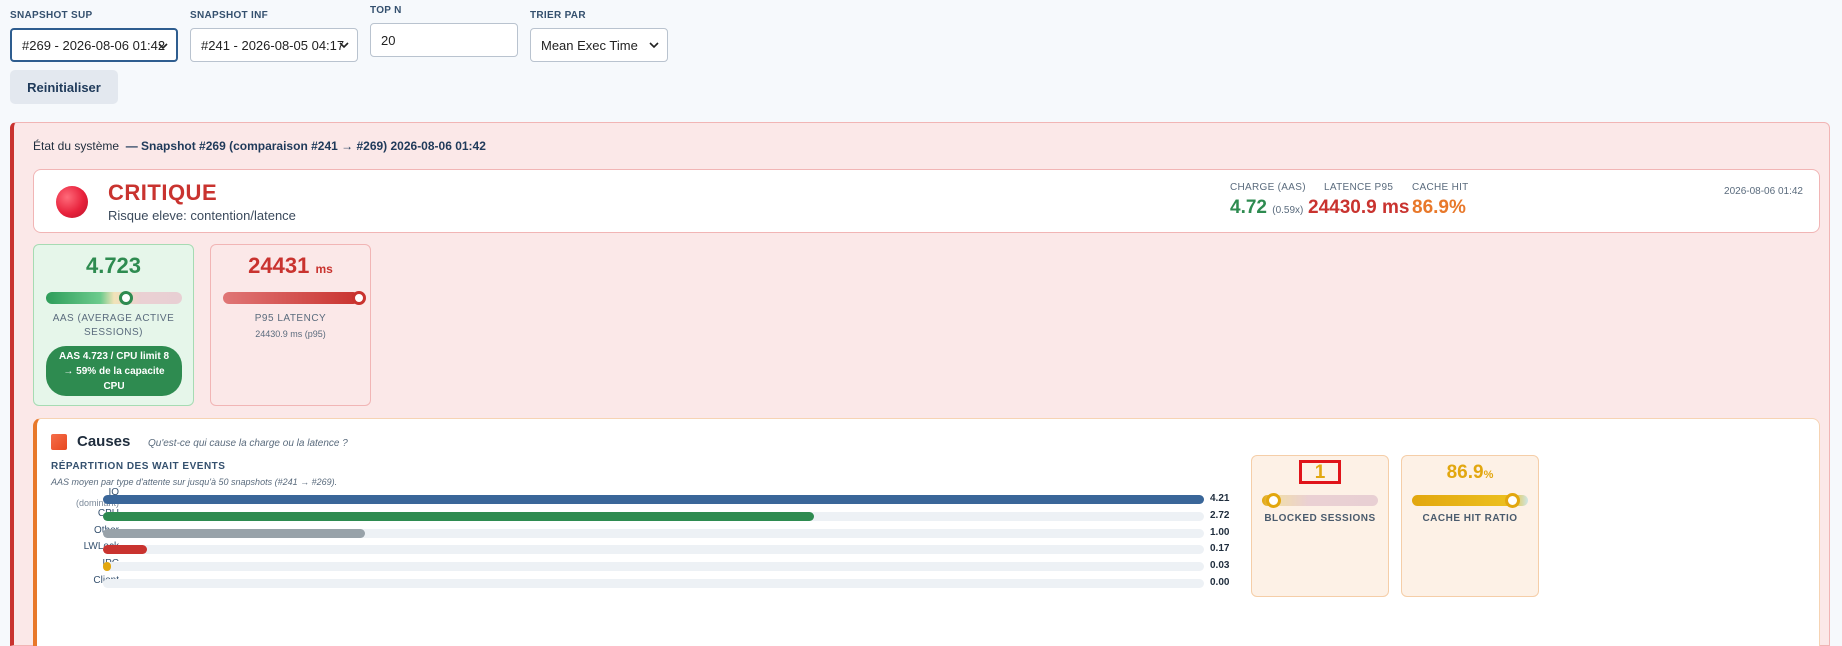 Image resolution: width=1842 pixels, height=646 pixels. What do you see at coordinates (290, 334) in the screenshot?
I see `p95-sub: 24430.9 ms (p95)` at bounding box center [290, 334].